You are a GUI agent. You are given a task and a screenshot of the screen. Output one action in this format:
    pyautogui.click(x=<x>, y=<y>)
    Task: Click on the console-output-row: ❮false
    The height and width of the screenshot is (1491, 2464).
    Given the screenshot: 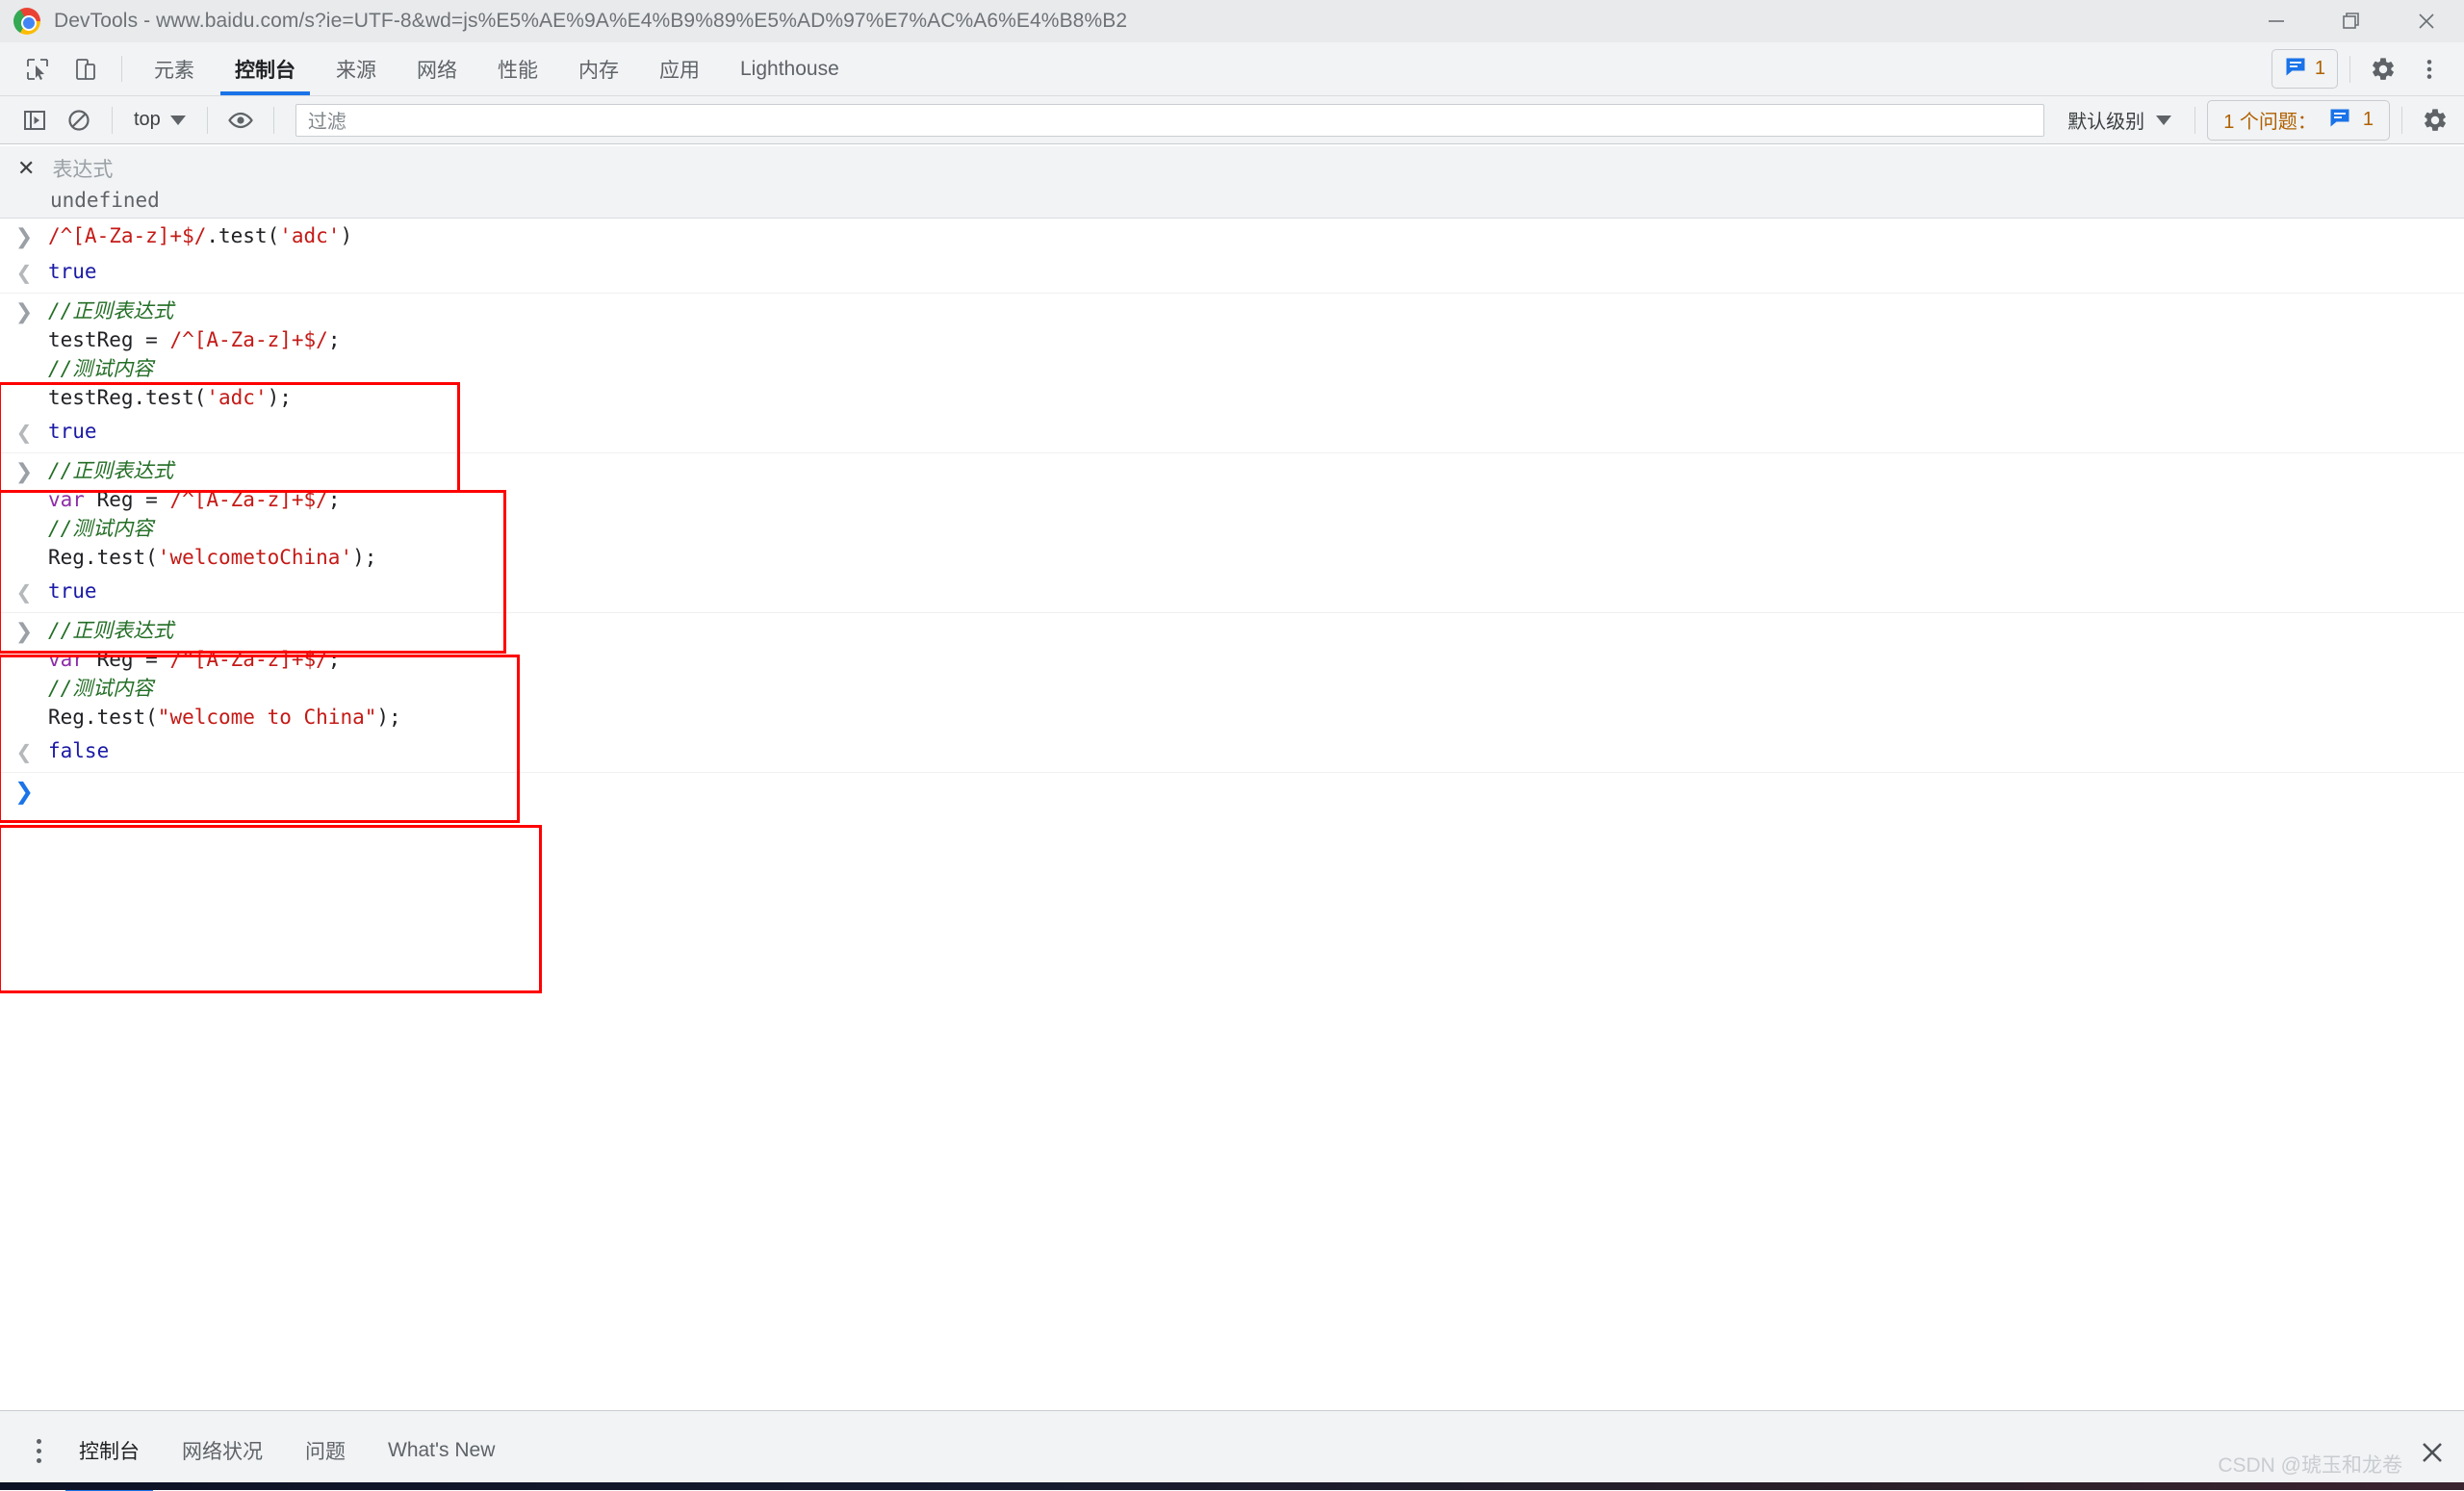 What is the action you would take?
    pyautogui.click(x=1232, y=753)
    